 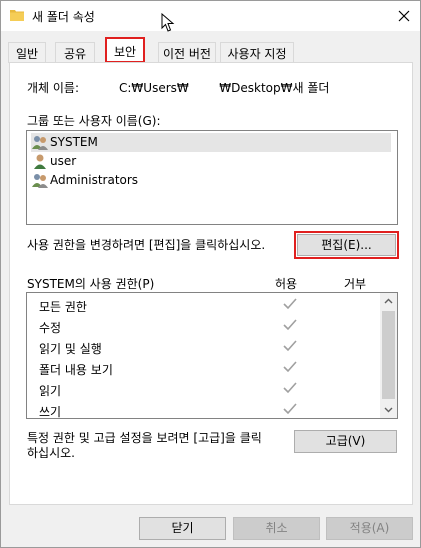 What do you see at coordinates (209, 326) in the screenshot?
I see `permission-row: 수정` at bounding box center [209, 326].